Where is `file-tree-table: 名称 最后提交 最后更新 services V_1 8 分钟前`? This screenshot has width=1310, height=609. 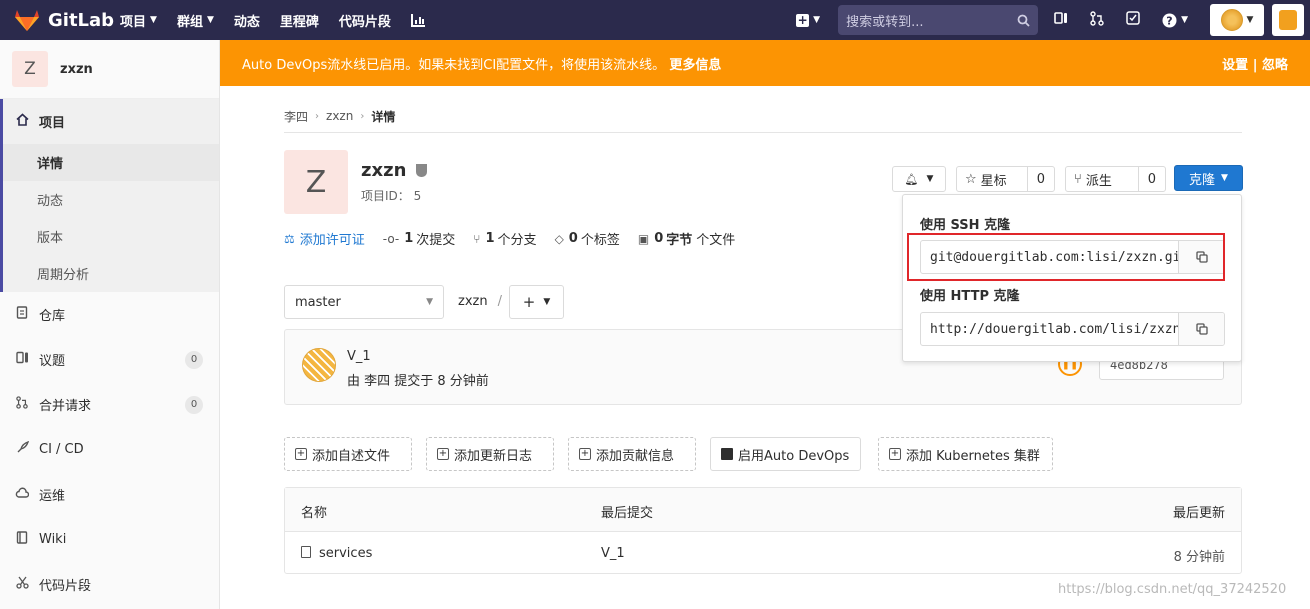 file-tree-table: 名称 最后提交 最后更新 services V_1 8 分钟前 is located at coordinates (763, 530).